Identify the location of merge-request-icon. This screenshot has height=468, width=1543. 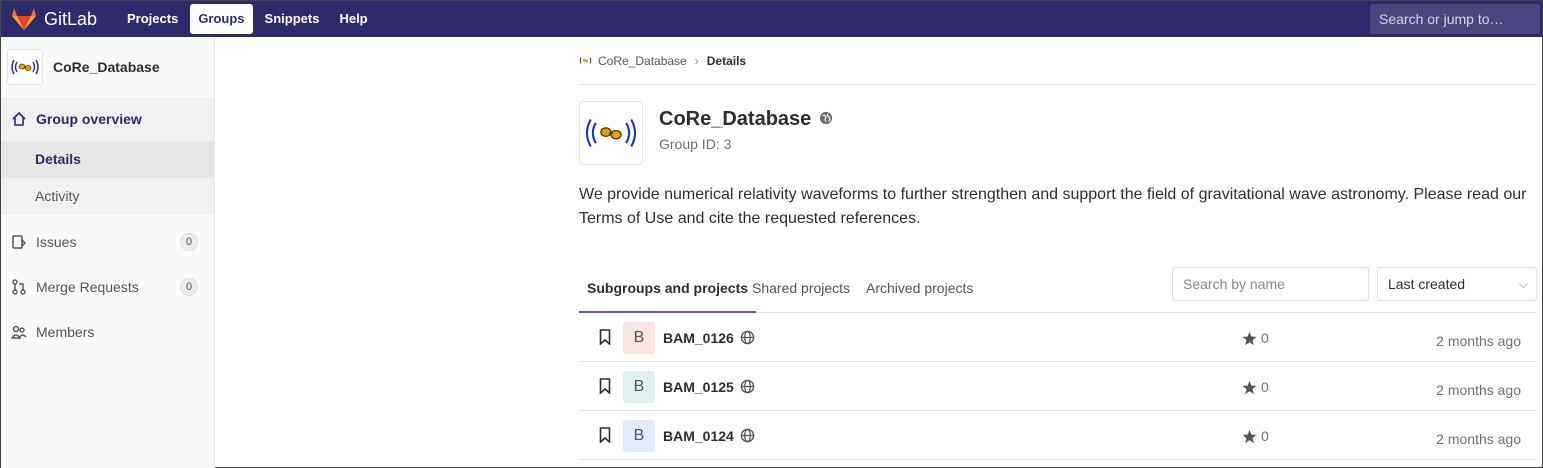
(19, 286).